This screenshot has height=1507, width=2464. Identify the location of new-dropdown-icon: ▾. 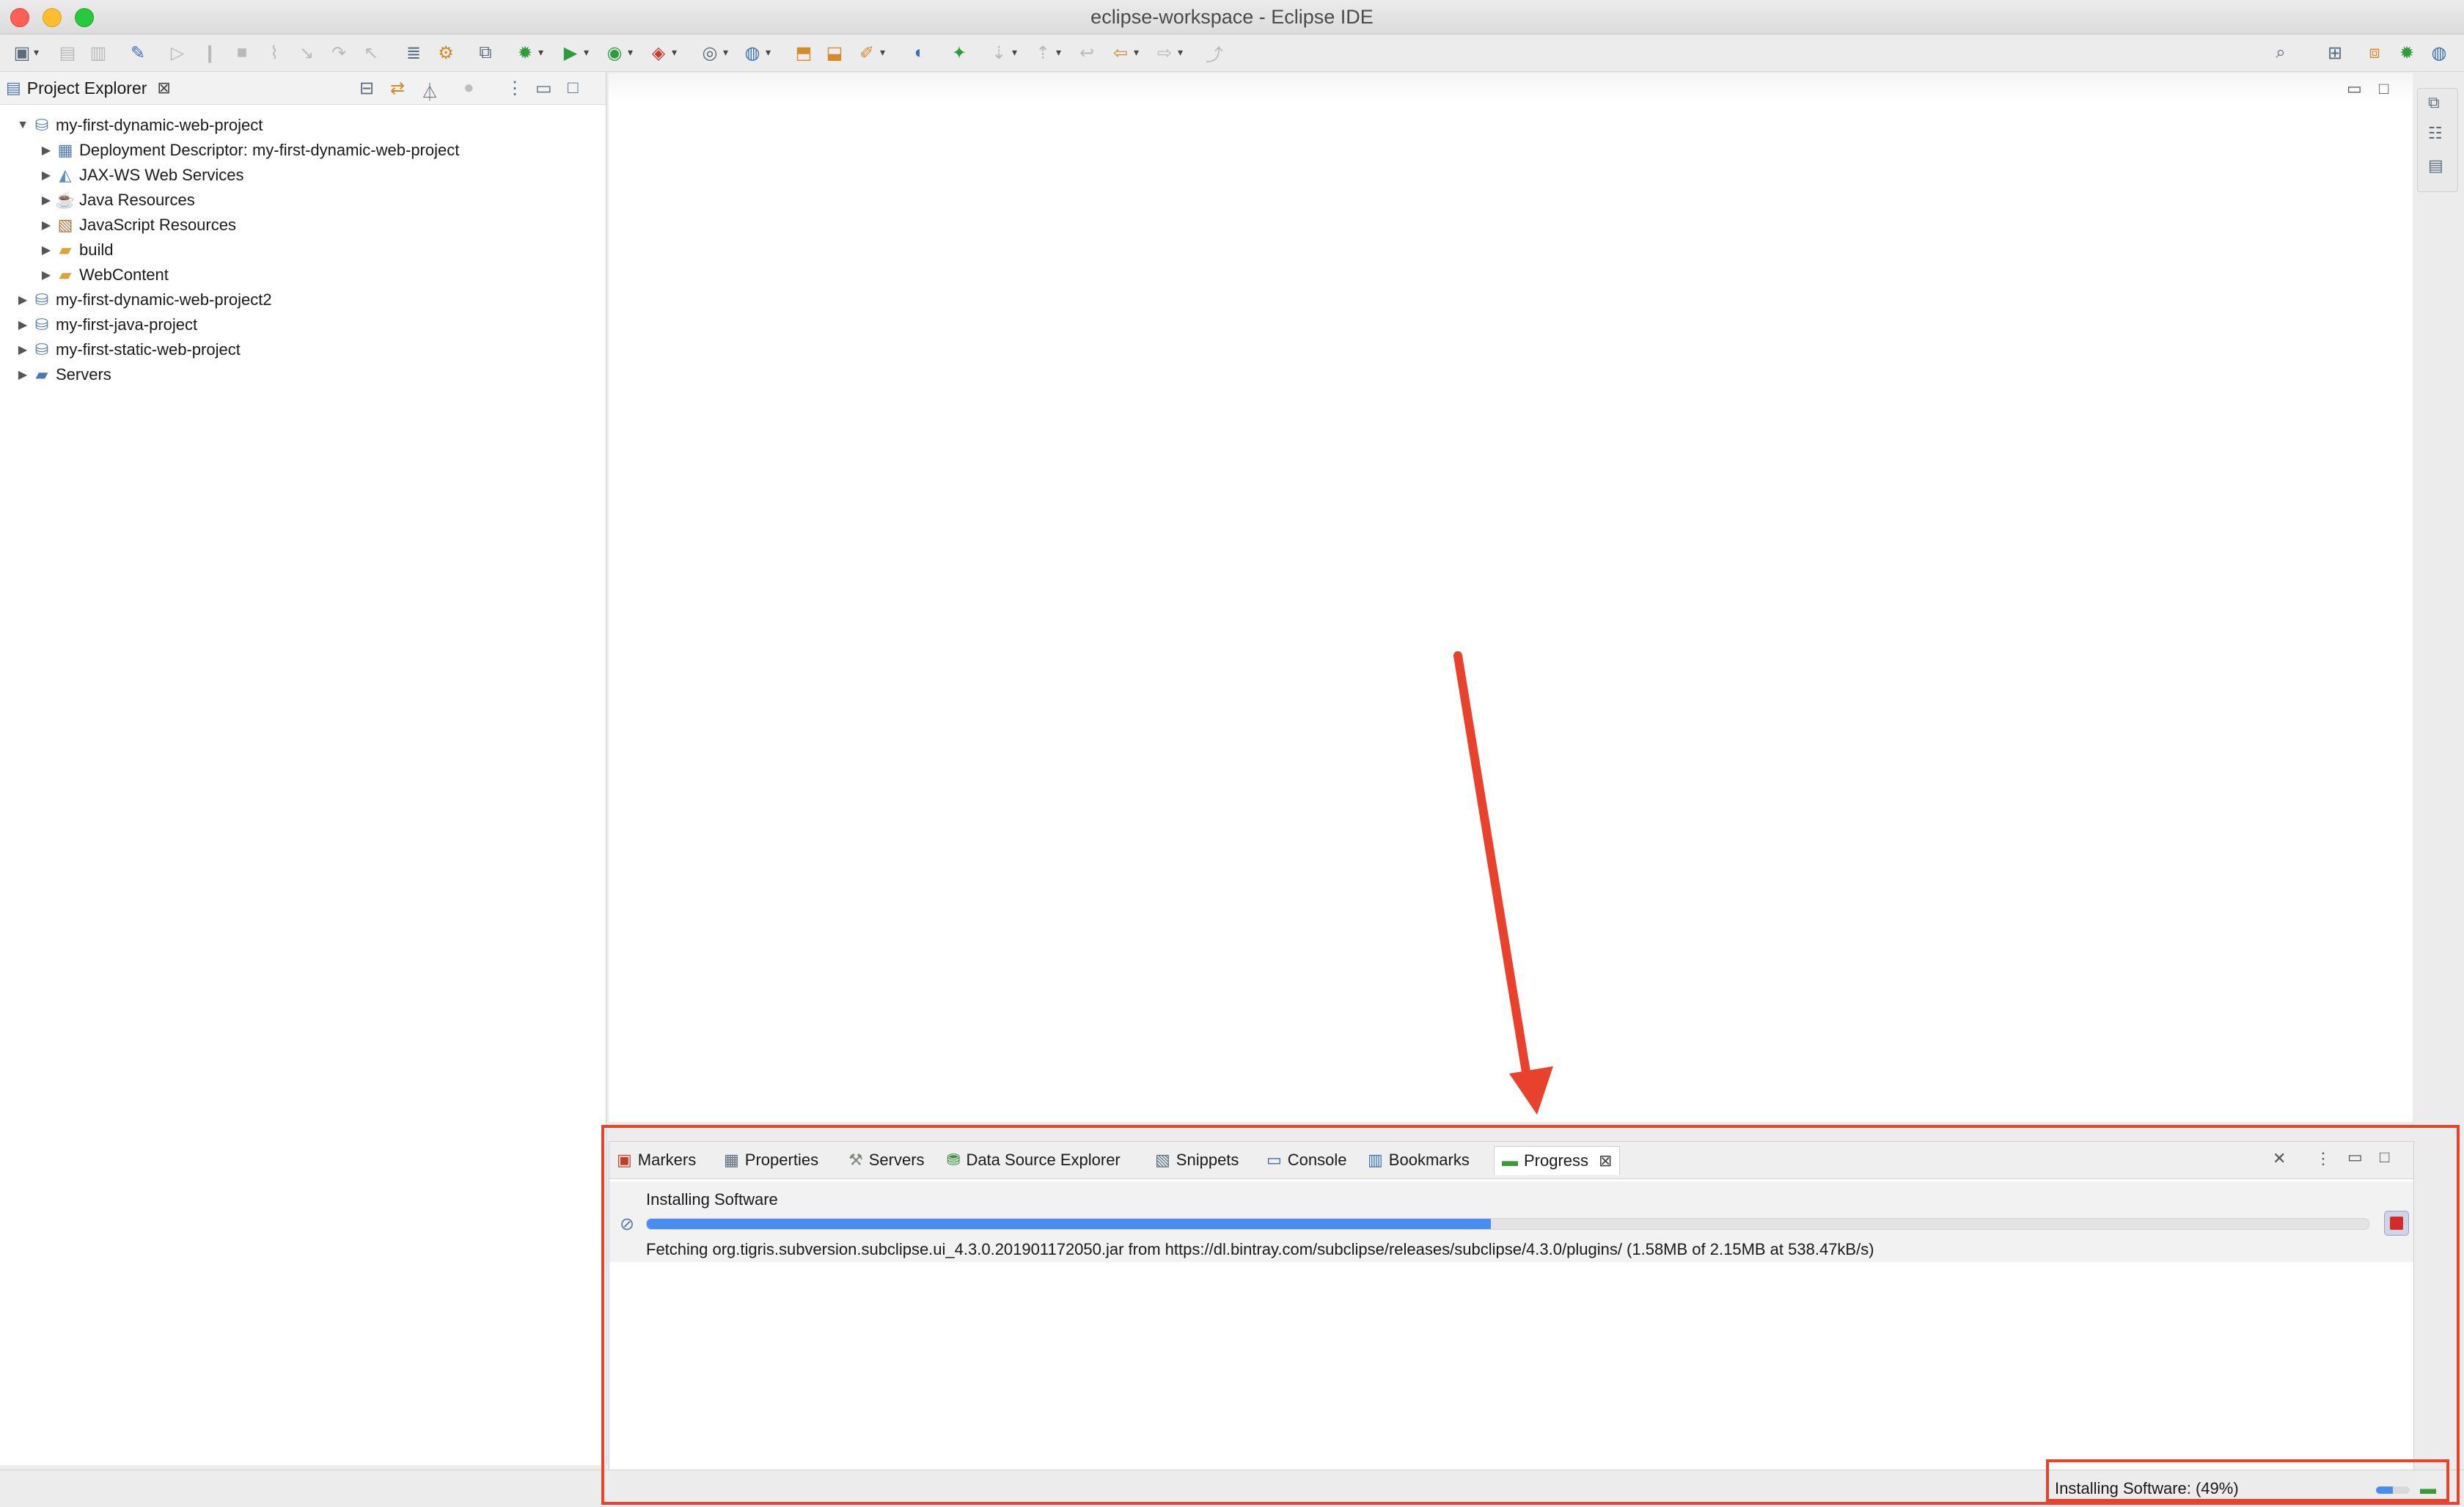
(36, 52).